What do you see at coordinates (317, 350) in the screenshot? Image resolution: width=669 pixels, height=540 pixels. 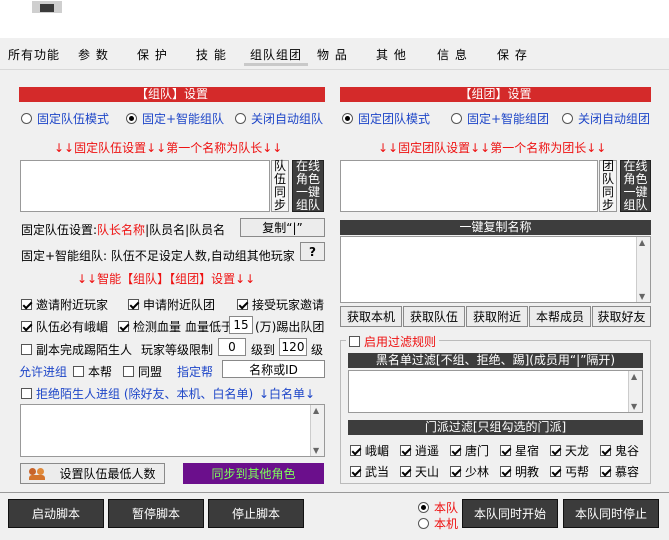 I see `level-unit-label: 级` at bounding box center [317, 350].